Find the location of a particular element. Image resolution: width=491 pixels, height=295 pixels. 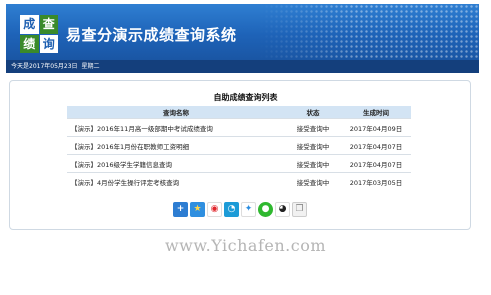

site-title: 易查分演示成绩查询系统 is located at coordinates (151, 35).